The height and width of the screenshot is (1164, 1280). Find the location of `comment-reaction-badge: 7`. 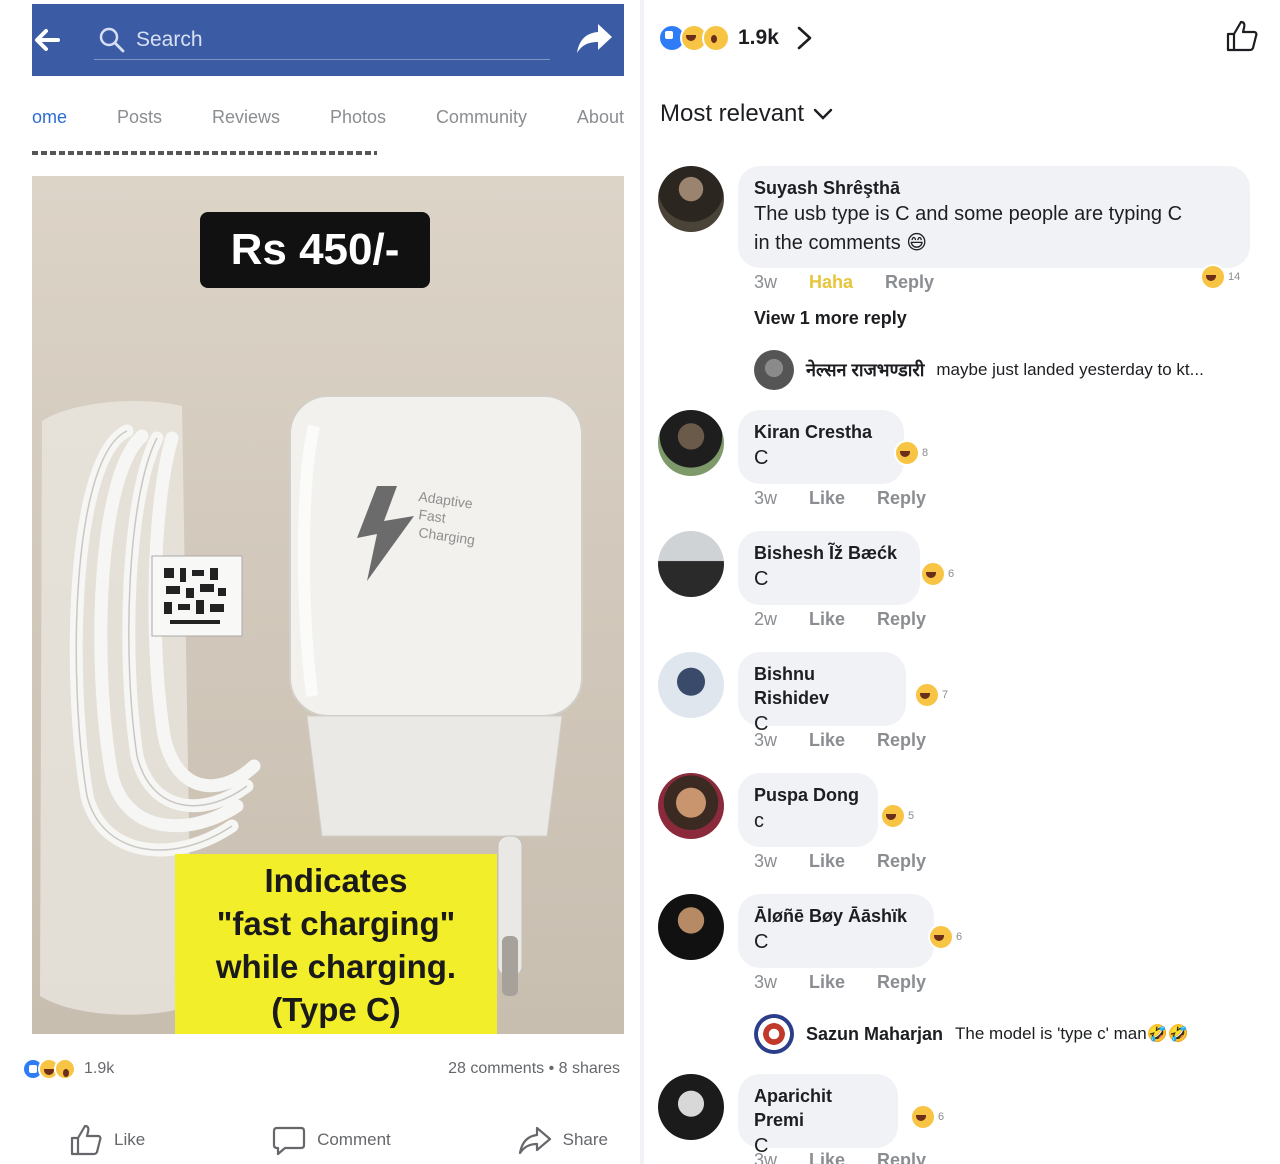

comment-reaction-badge: 7 is located at coordinates (931, 695).